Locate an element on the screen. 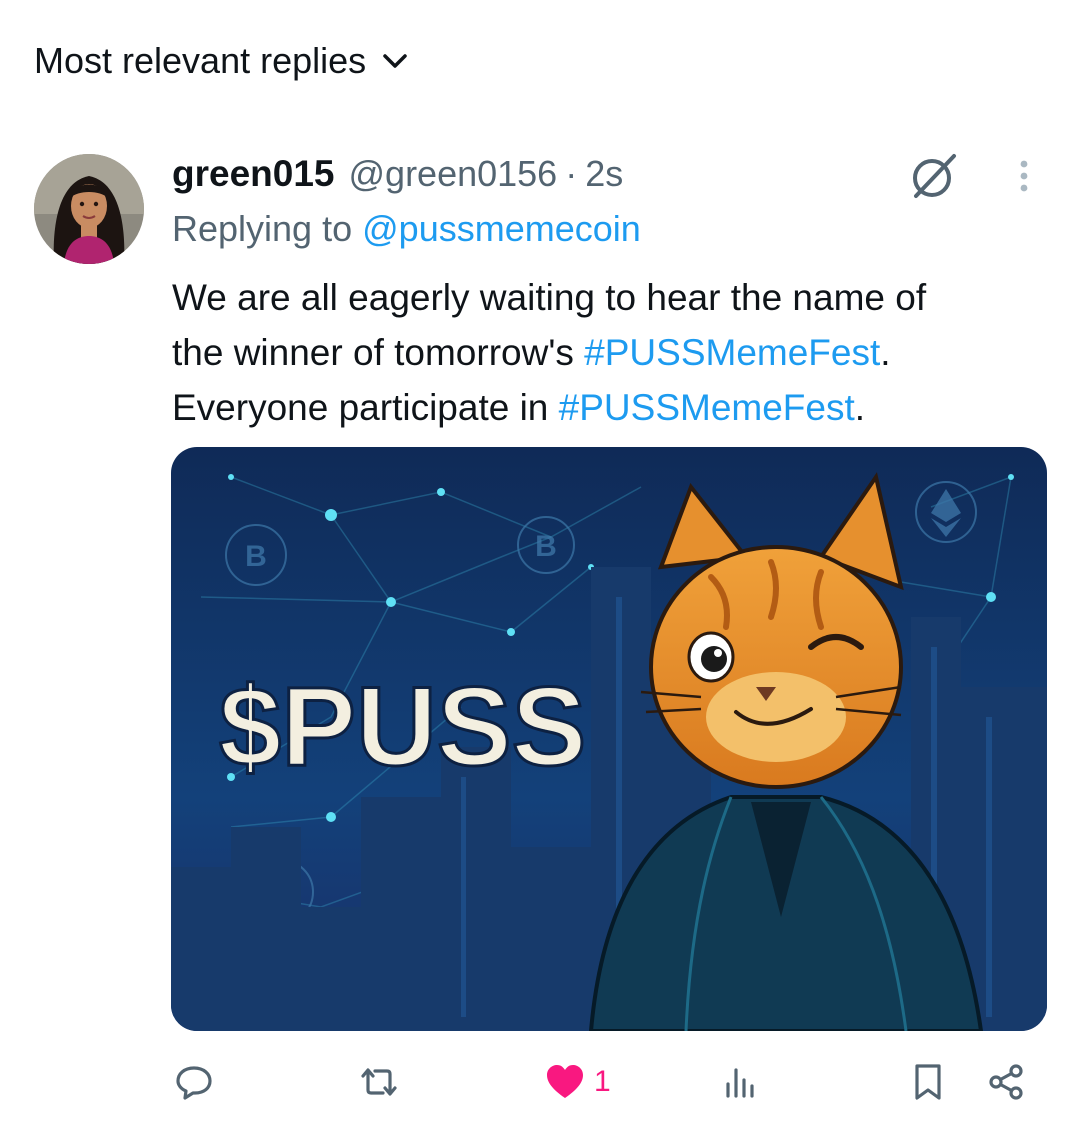 The height and width of the screenshot is (1127, 1070). share-button is located at coordinates (1006, 1082).